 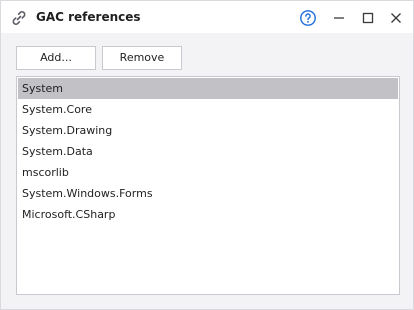 What do you see at coordinates (208, 172) in the screenshot?
I see `list-item: mscorlib` at bounding box center [208, 172].